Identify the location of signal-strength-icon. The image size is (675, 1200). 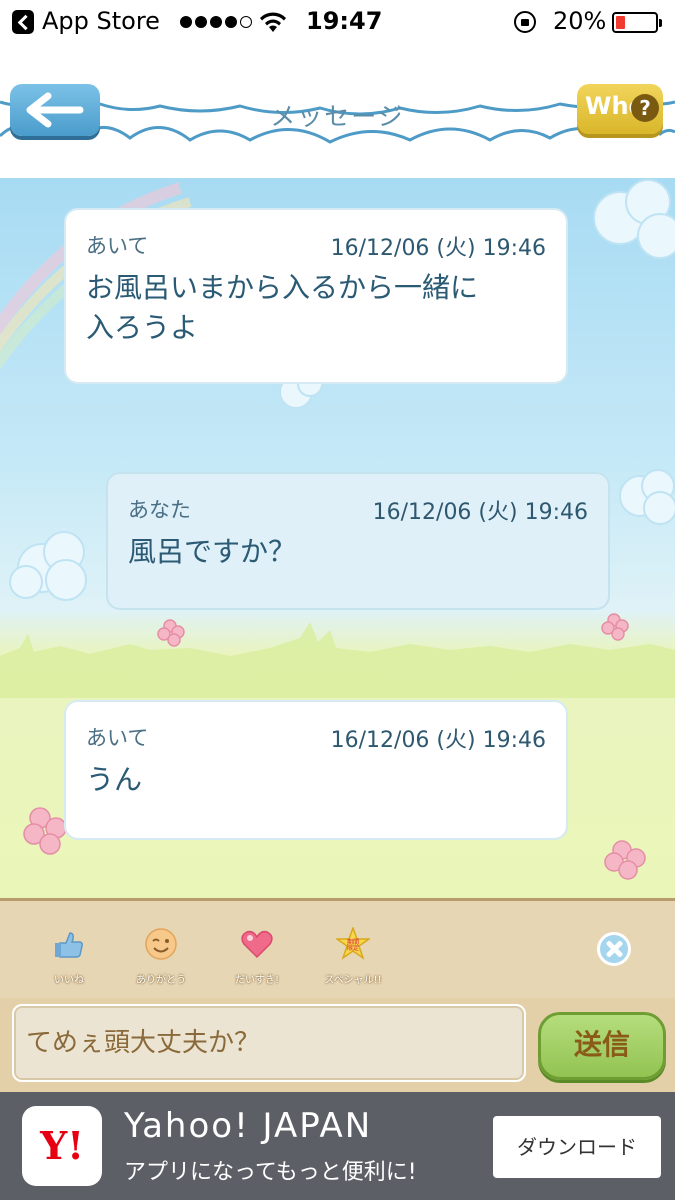
(216, 22).